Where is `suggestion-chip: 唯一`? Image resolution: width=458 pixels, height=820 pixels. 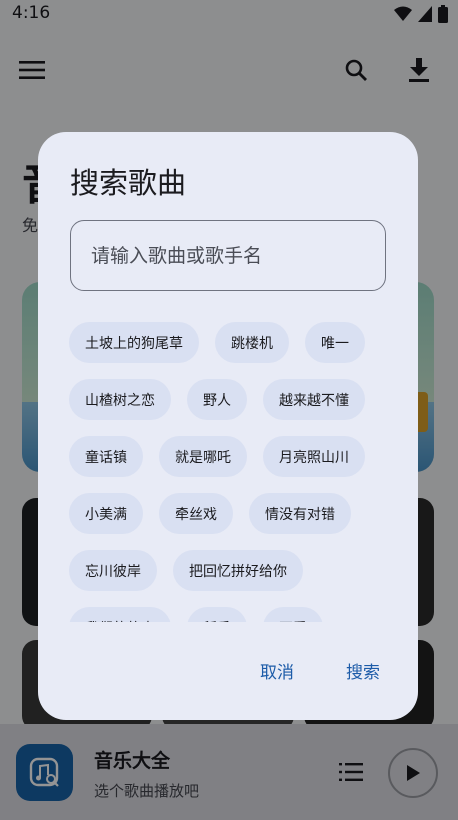 suggestion-chip: 唯一 is located at coordinates (335, 342).